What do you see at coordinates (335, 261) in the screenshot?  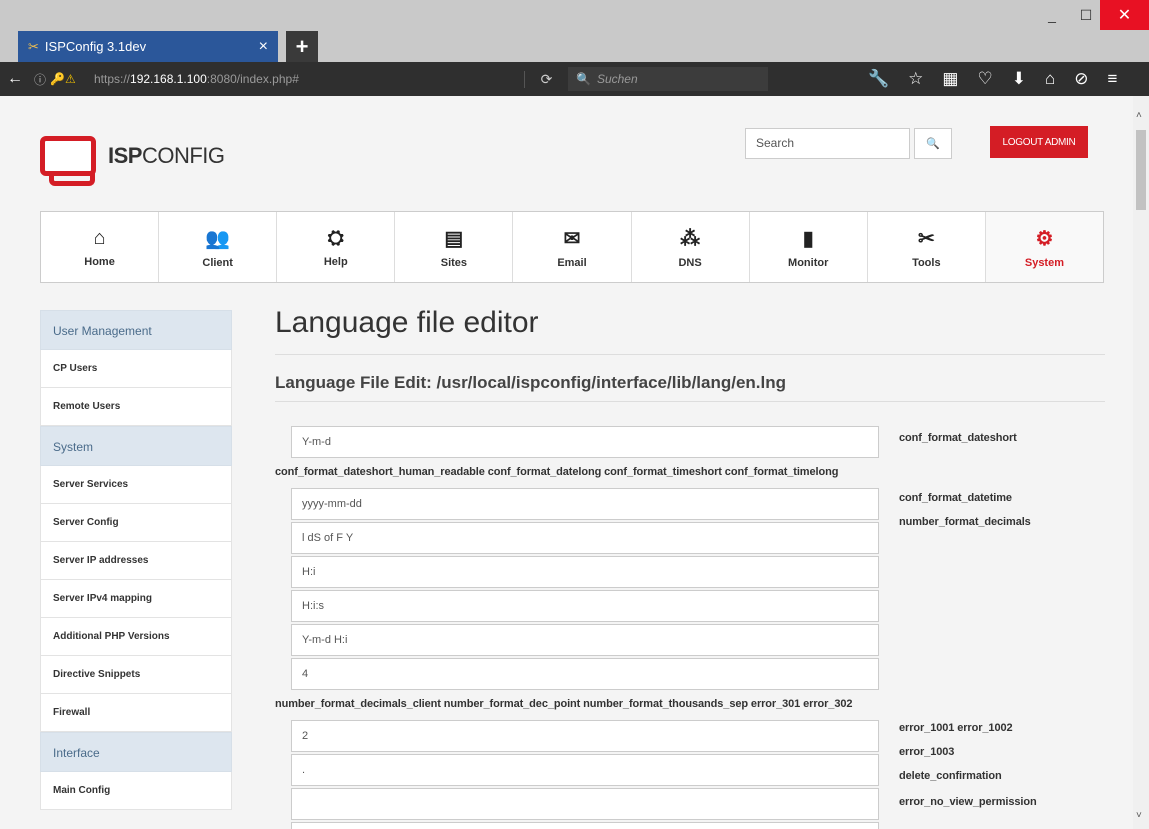 I see `nav-label: Help` at bounding box center [335, 261].